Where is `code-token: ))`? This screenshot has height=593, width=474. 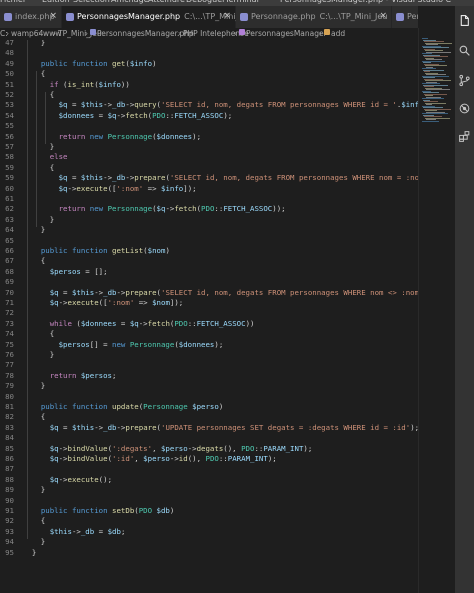 code-token: )) is located at coordinates (125, 84).